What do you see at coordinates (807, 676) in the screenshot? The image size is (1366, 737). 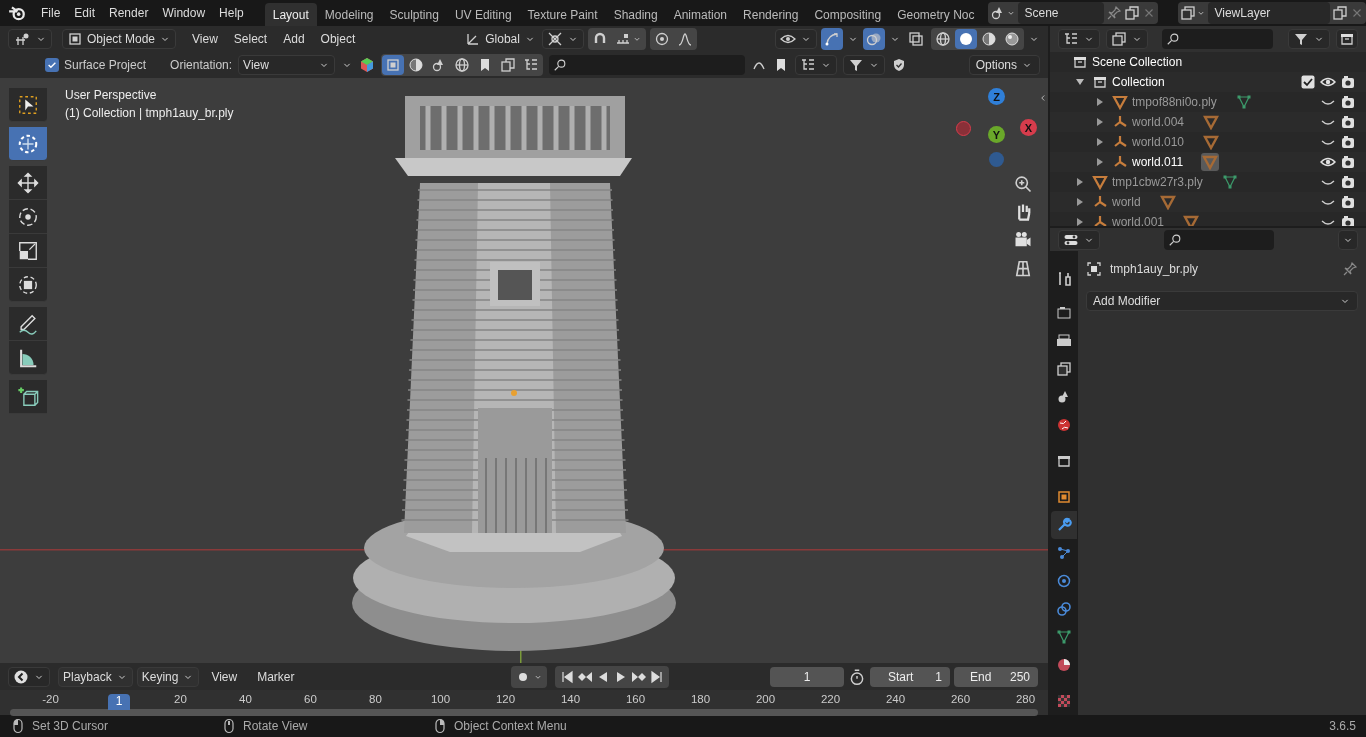 I see `current-frame-field: 1` at bounding box center [807, 676].